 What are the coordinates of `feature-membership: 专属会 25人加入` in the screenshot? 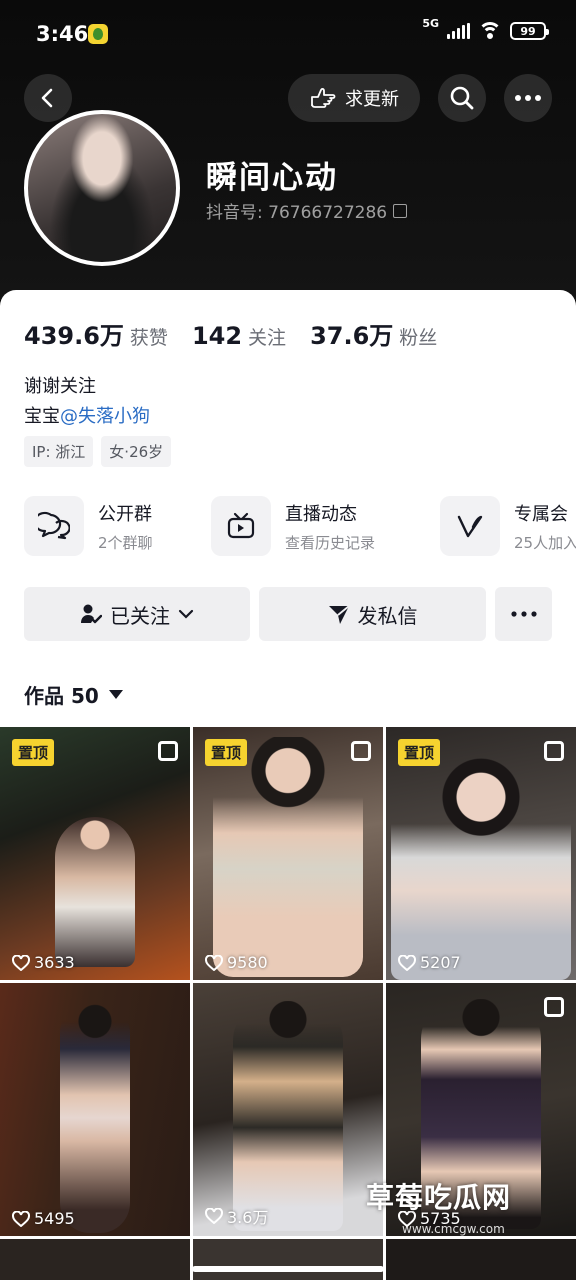 It's located at (508, 526).